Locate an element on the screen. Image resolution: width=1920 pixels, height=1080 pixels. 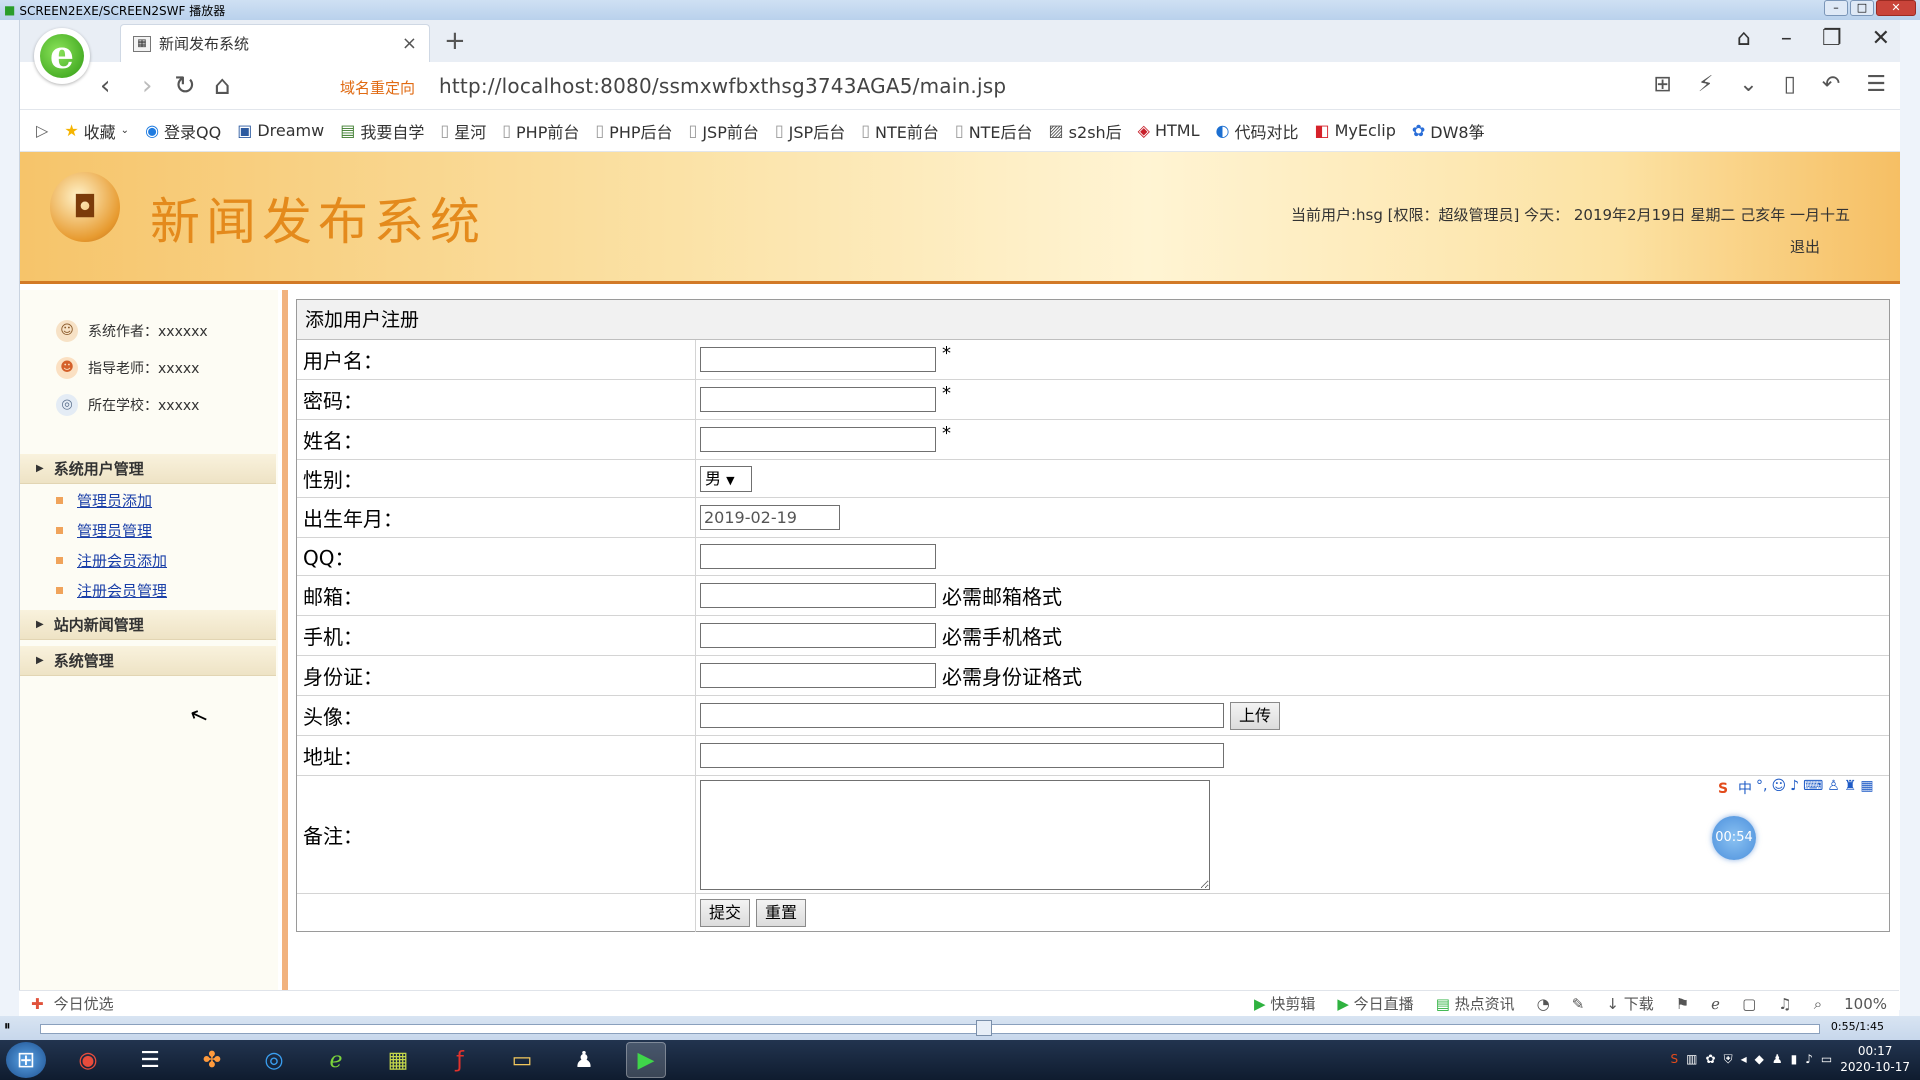
volume-icon: ♫ is located at coordinates (1784, 1004).